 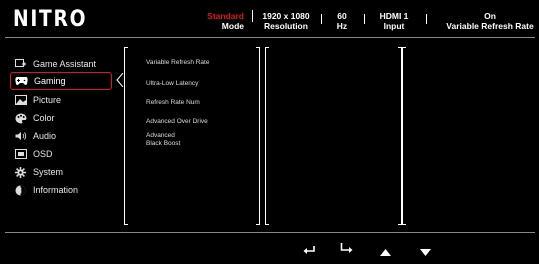 I want to click on gamepad-icon, so click(x=21, y=81).